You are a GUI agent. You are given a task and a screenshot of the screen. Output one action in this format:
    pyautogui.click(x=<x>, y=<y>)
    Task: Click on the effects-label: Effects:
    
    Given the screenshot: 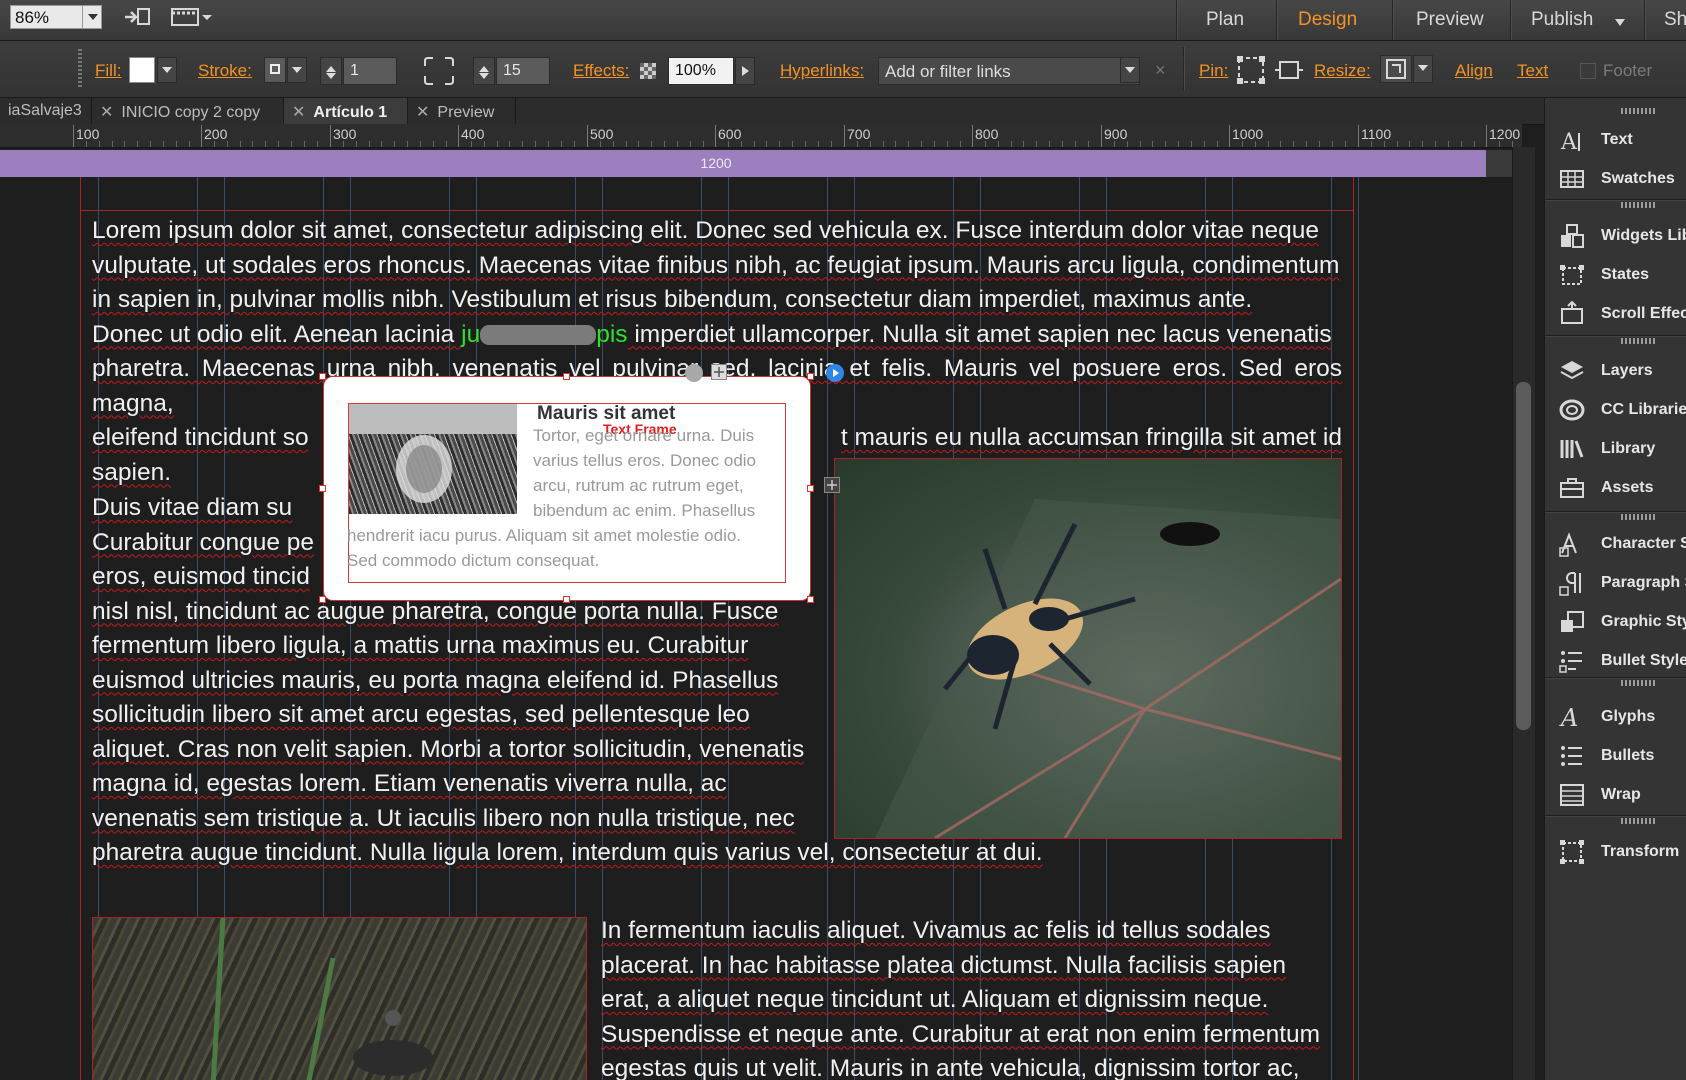 What is the action you would take?
    pyautogui.click(x=601, y=71)
    